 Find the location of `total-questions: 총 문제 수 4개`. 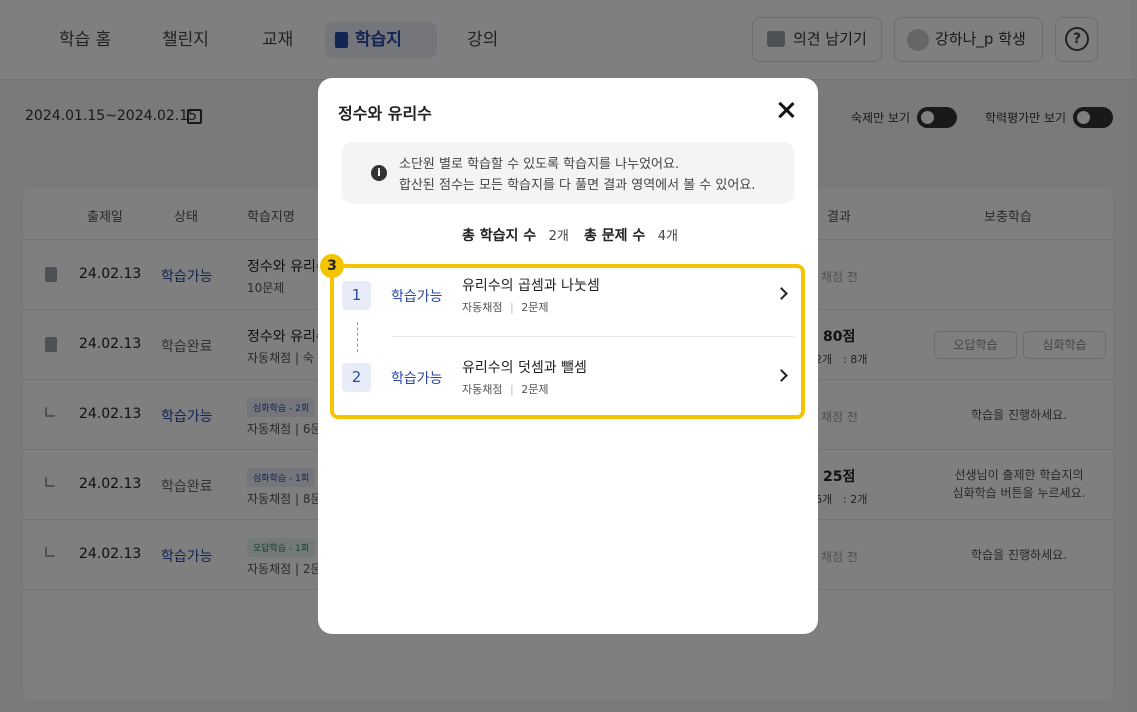

total-questions: 총 문제 수 4개 is located at coordinates (631, 235).